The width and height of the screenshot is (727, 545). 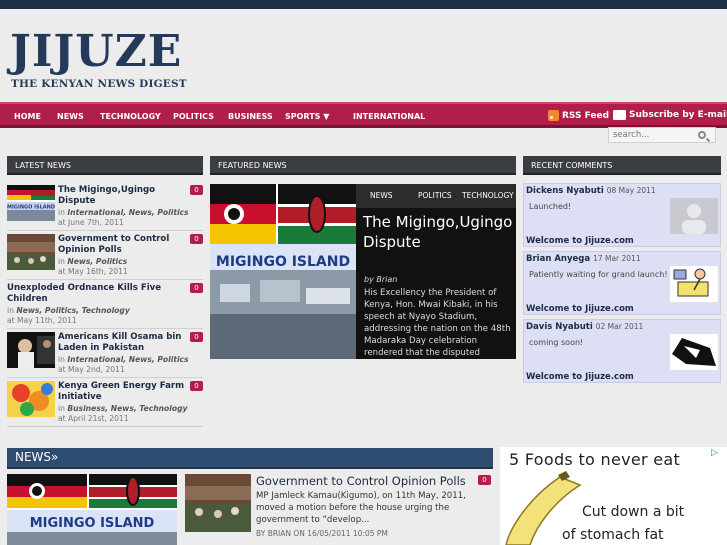 What do you see at coordinates (122, 392) in the screenshot?
I see `list-item-title: Kenya Green Energy Farm Initiative` at bounding box center [122, 392].